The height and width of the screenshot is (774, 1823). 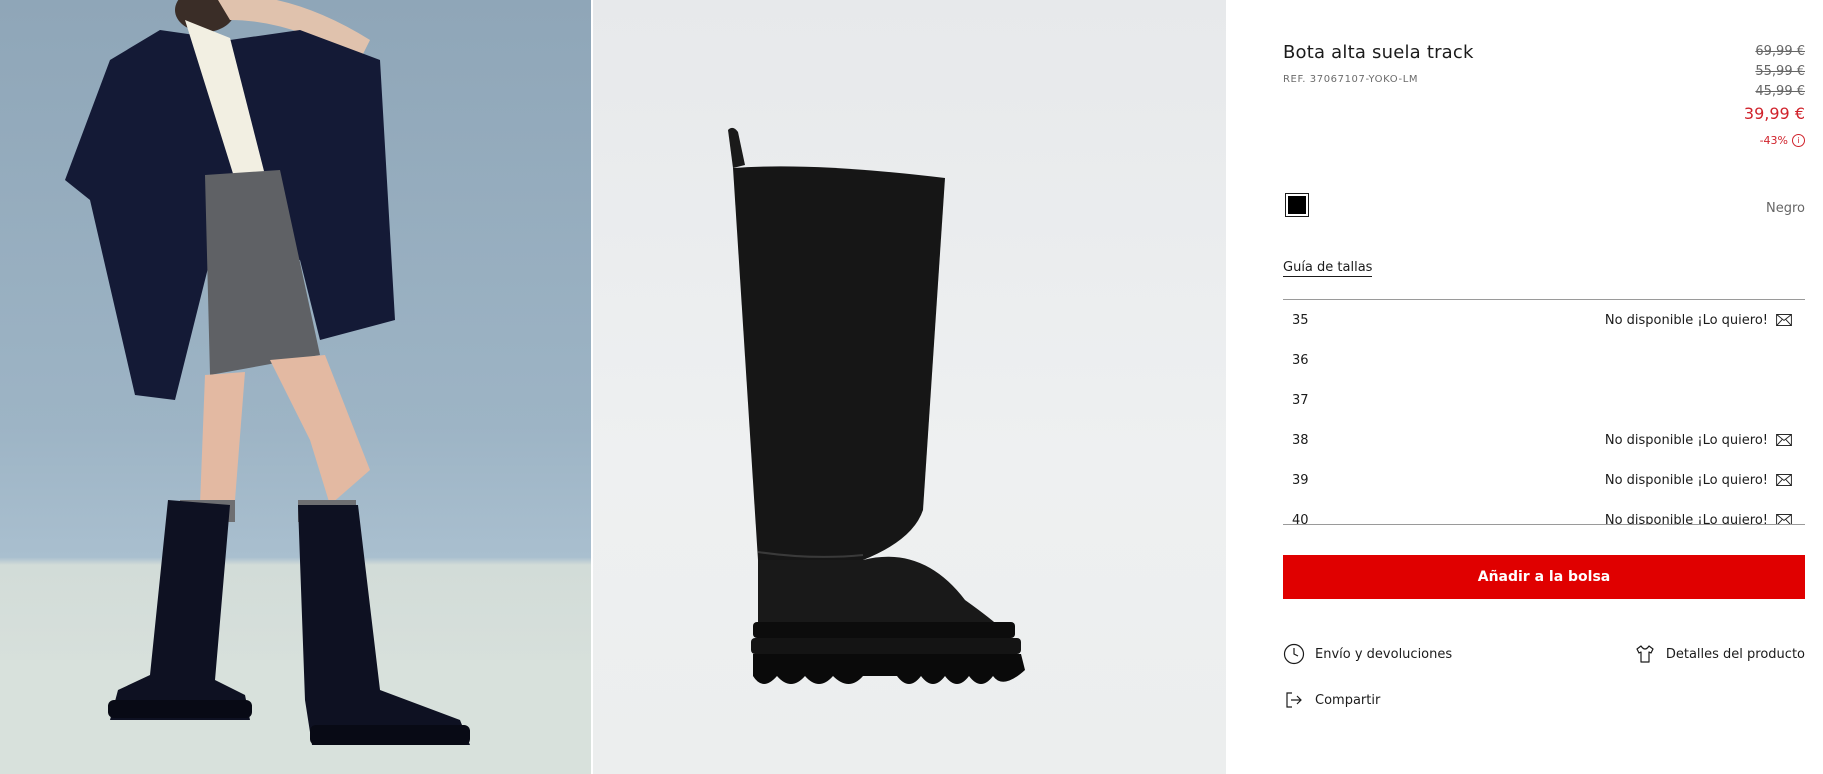 I want to click on size-label: 36, so click(x=1300, y=360).